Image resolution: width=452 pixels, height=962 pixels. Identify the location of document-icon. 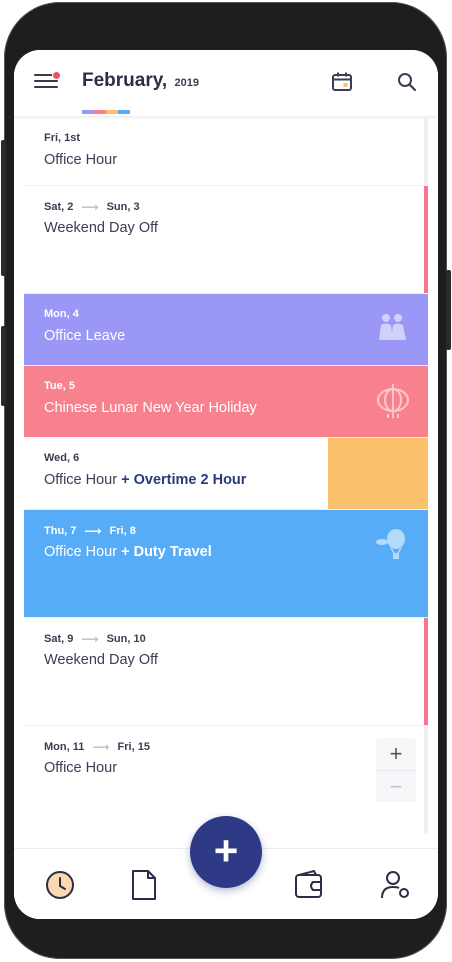
(144, 887).